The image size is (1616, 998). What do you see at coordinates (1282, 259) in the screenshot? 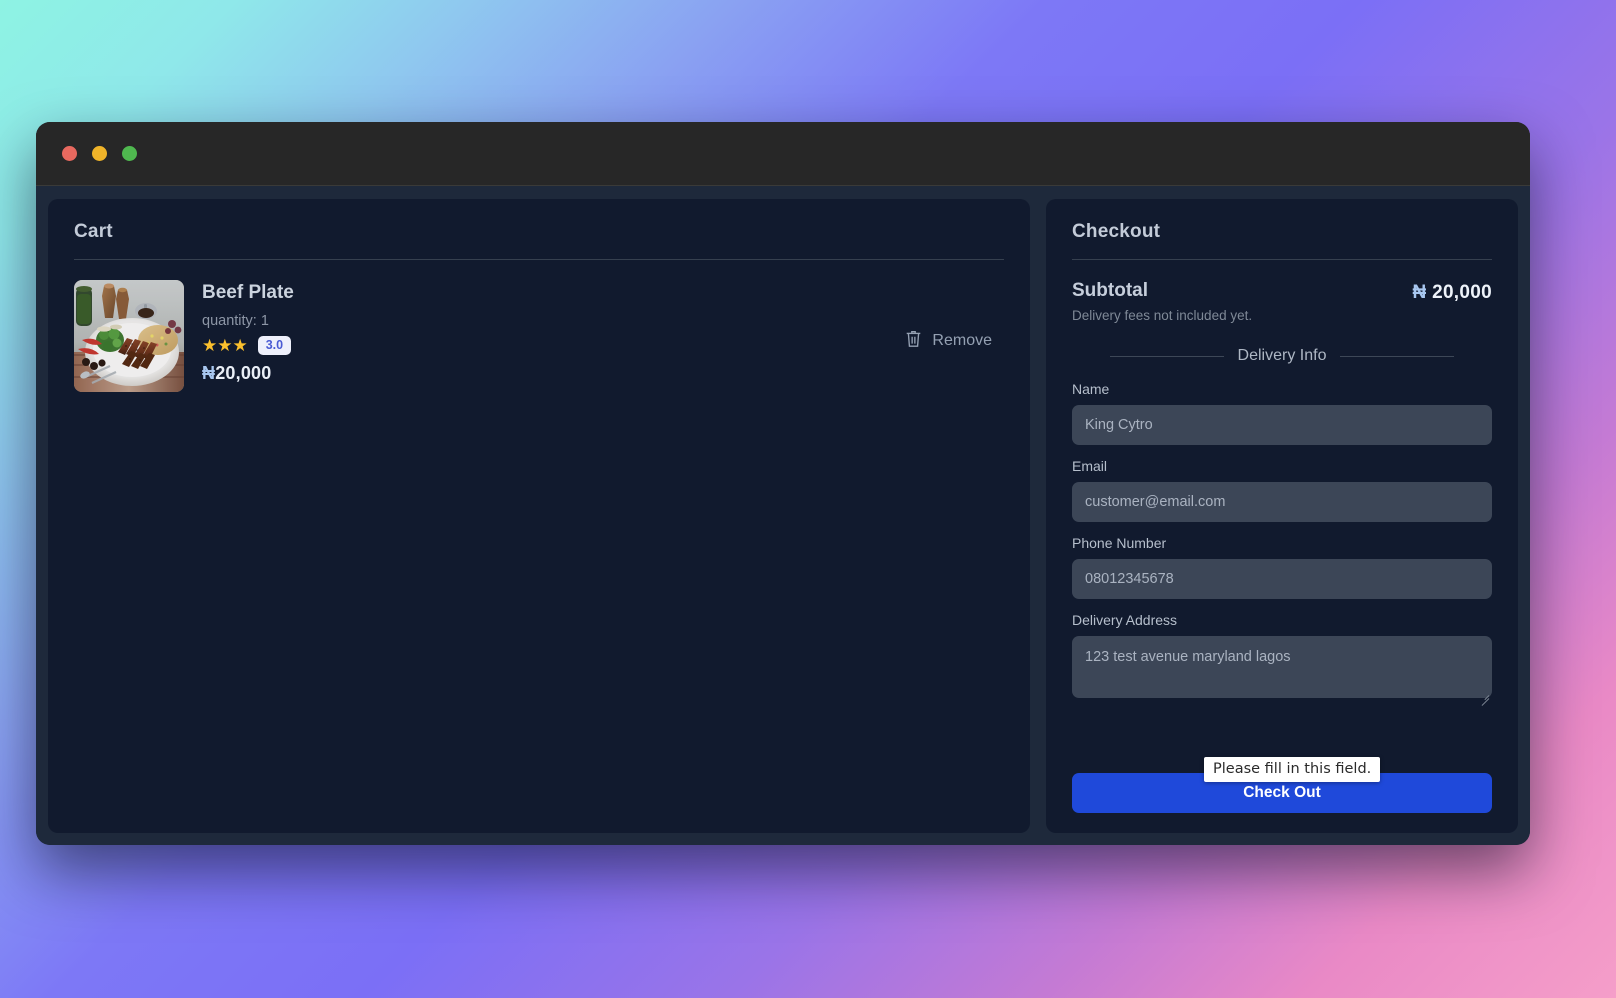
I see `checkout-title-divider` at bounding box center [1282, 259].